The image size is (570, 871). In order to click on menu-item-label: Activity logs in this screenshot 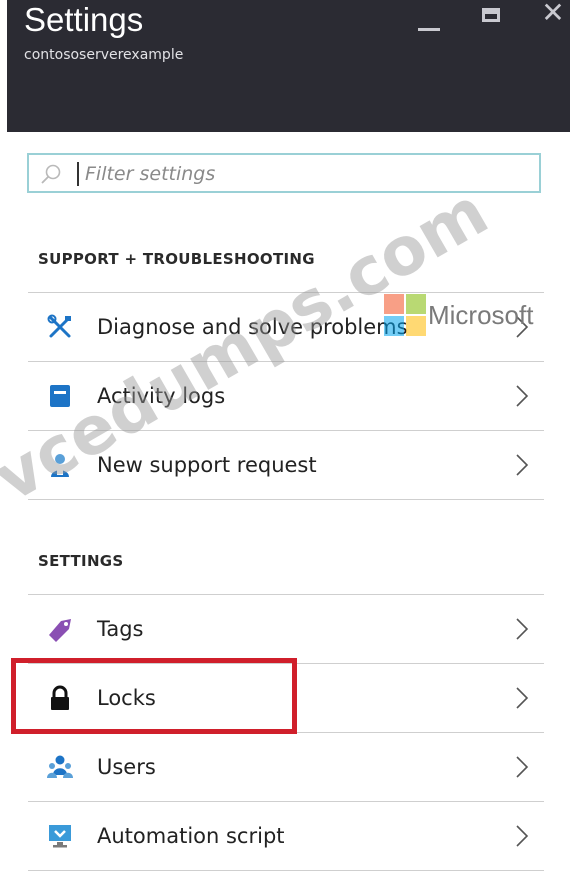, I will do `click(161, 396)`.